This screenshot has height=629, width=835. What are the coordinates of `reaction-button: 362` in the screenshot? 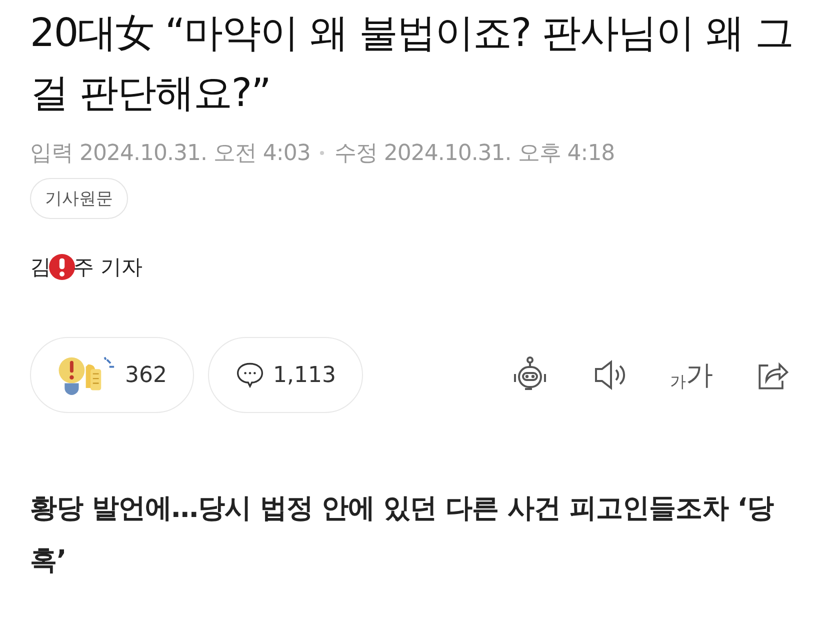 It's located at (112, 375).